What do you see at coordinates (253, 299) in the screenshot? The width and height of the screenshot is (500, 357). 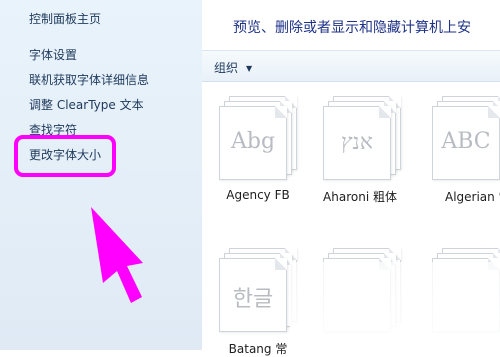 I see `font-preview: 한글` at bounding box center [253, 299].